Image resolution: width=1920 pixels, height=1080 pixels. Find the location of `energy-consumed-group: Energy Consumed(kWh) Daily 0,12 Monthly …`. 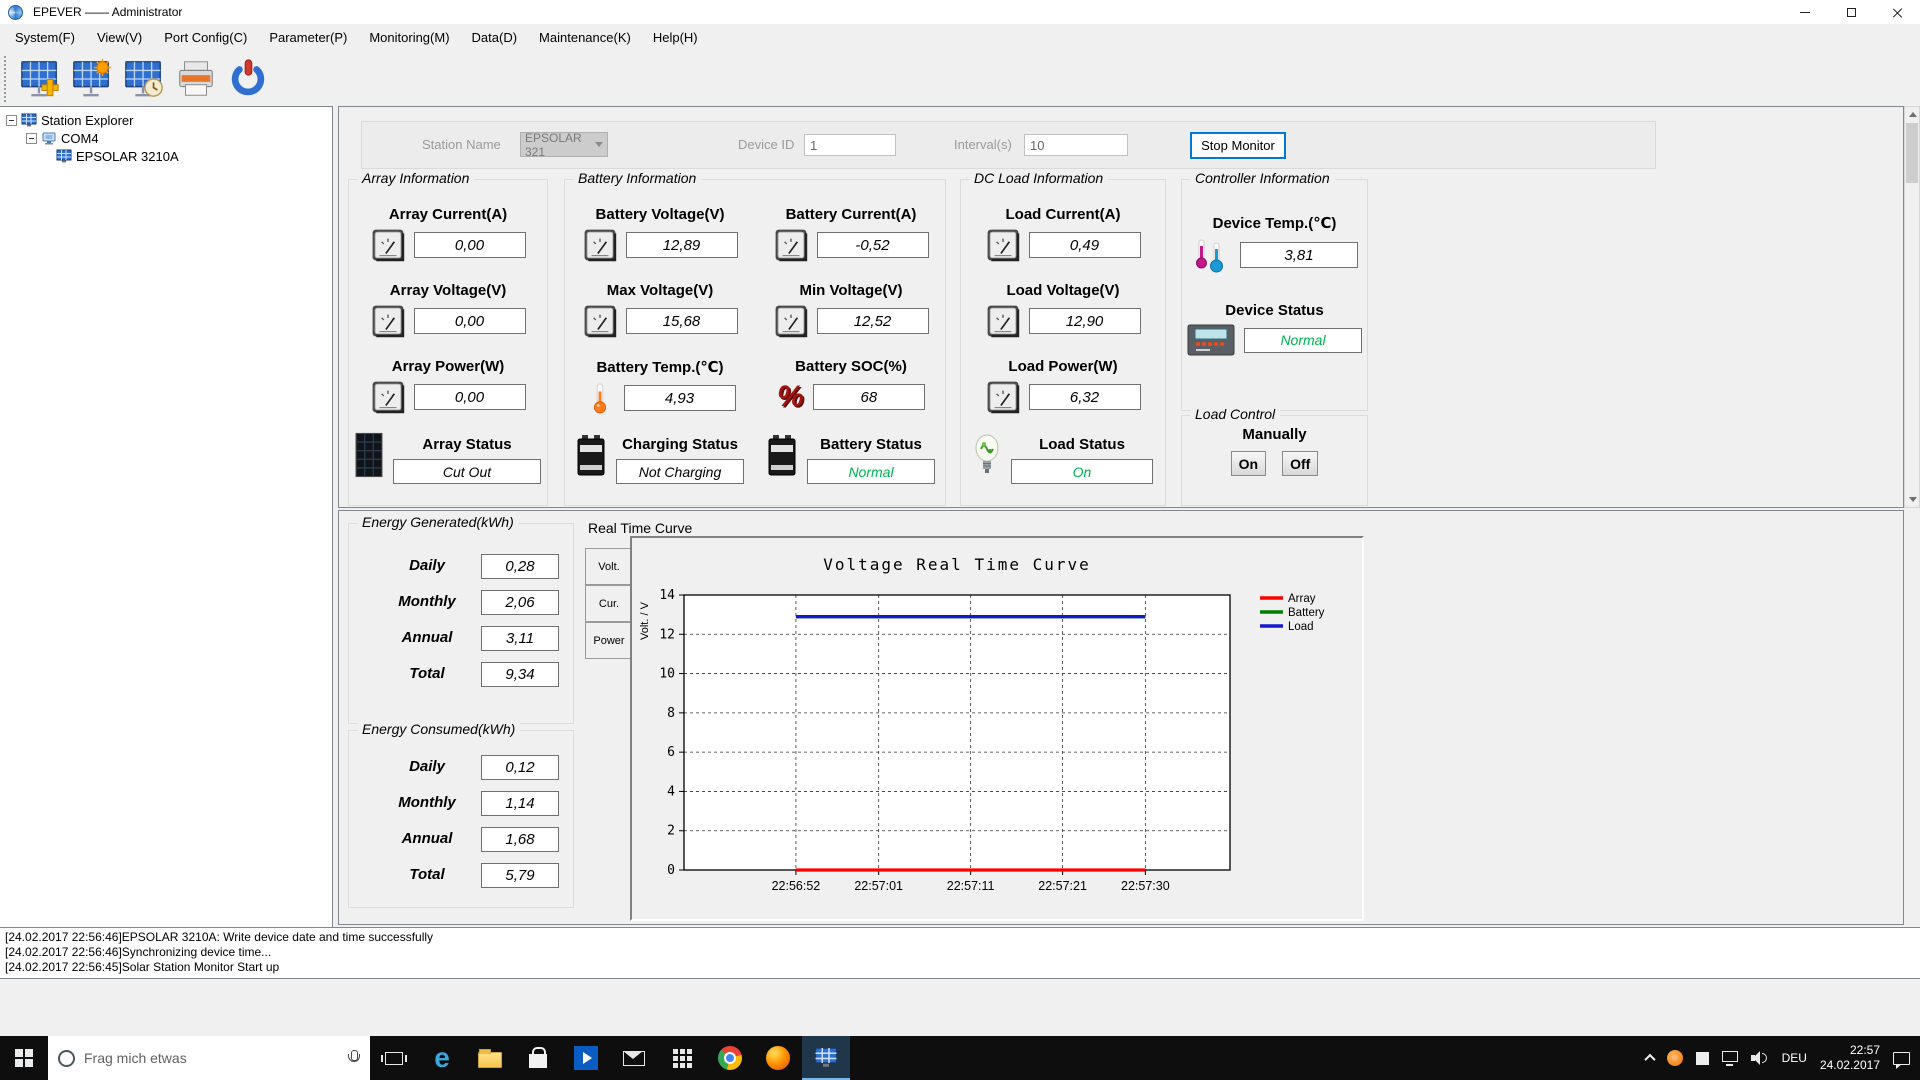

energy-consumed-group: Energy Consumed(kWh) Daily 0,12 Monthly … is located at coordinates (461, 814).